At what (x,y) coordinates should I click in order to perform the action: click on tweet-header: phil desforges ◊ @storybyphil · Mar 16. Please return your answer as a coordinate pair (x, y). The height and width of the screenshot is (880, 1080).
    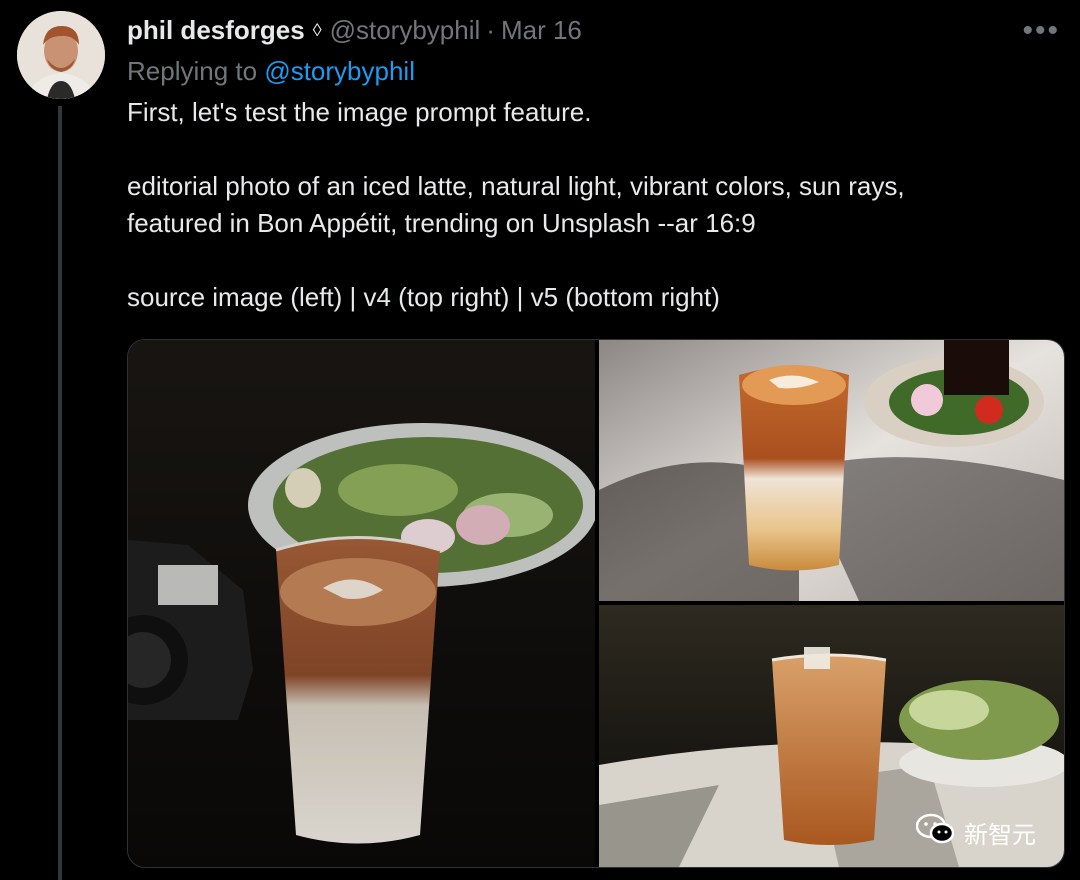
    Looking at the image, I should click on (354, 30).